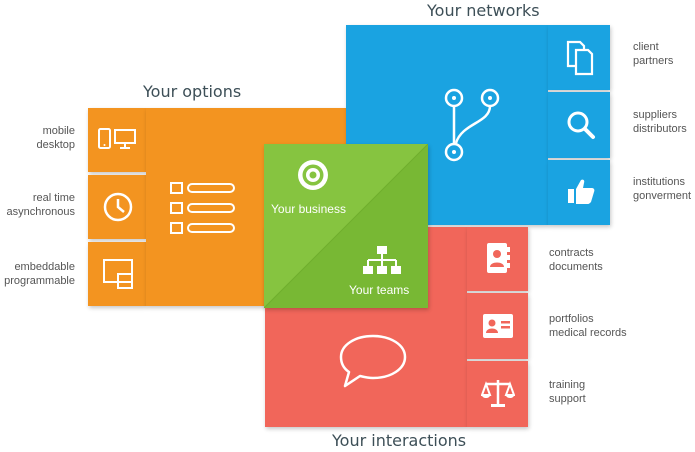 This screenshot has width=695, height=452. I want to click on interaction-label-scales: training support, so click(567, 392).